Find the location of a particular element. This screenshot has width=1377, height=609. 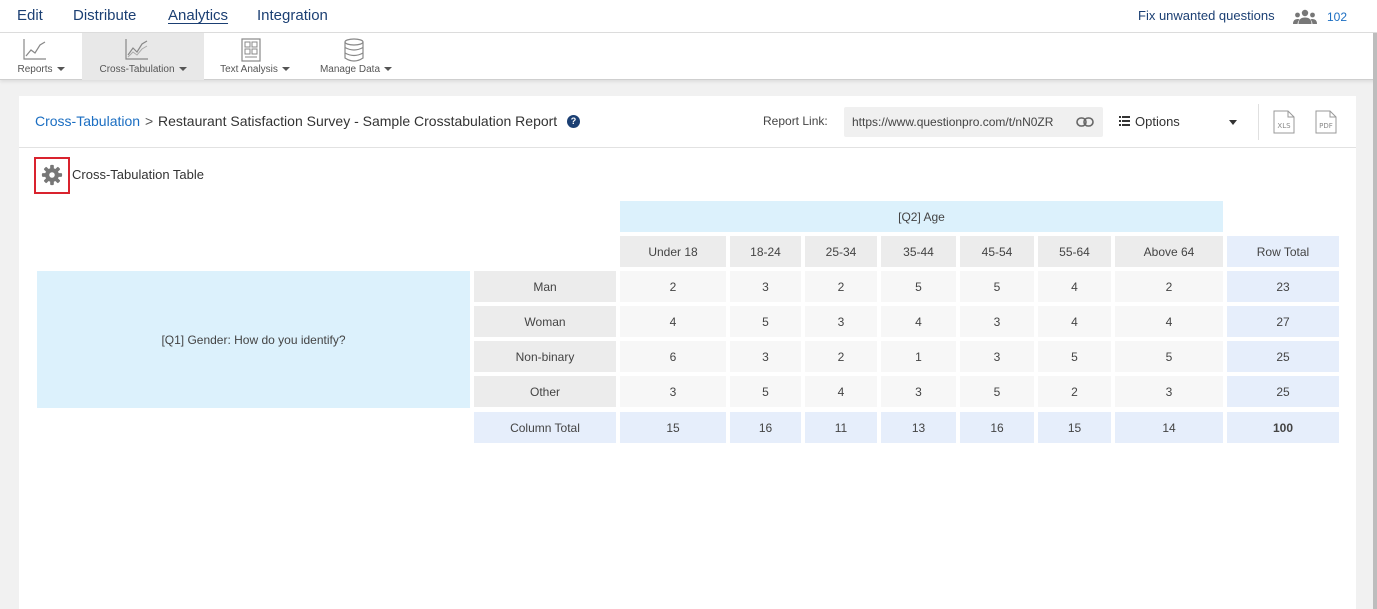

user-count: 102 is located at coordinates (1337, 17).